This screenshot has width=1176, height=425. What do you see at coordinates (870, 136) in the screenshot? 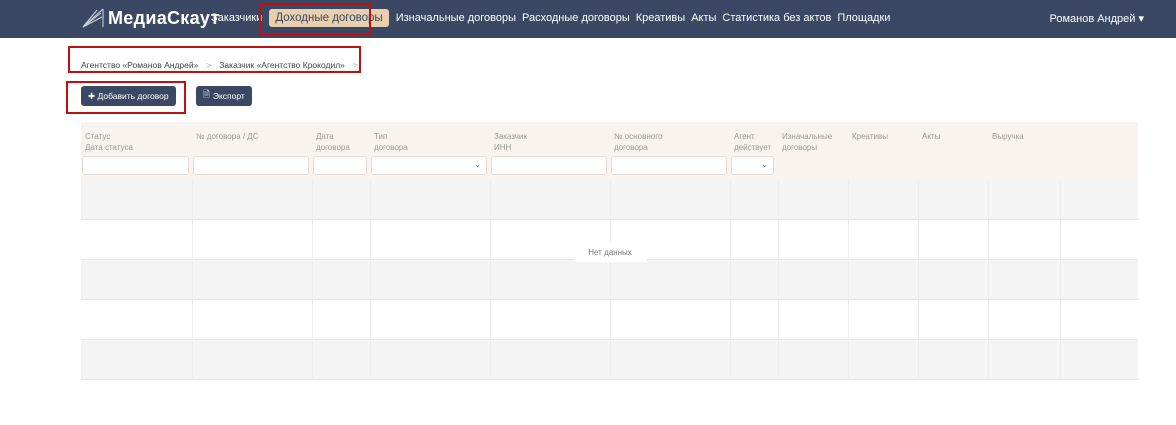
I see `col-creatives: Креативы` at bounding box center [870, 136].